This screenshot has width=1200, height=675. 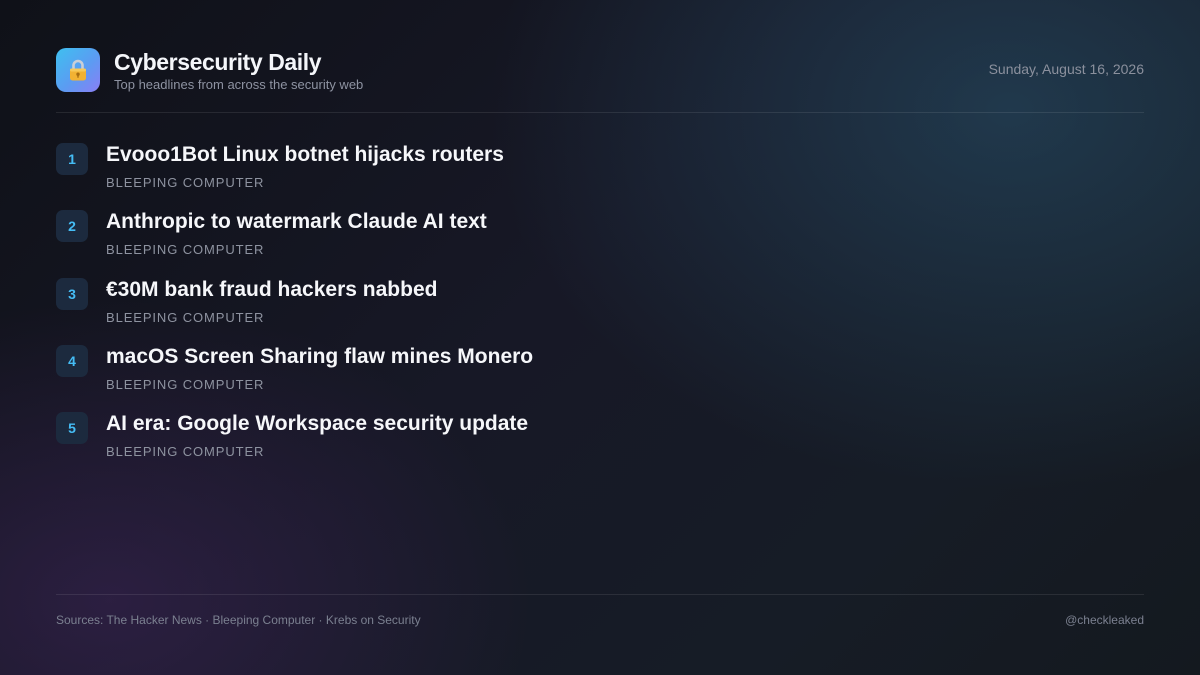 What do you see at coordinates (72, 293) in the screenshot?
I see `rank-badge: 3` at bounding box center [72, 293].